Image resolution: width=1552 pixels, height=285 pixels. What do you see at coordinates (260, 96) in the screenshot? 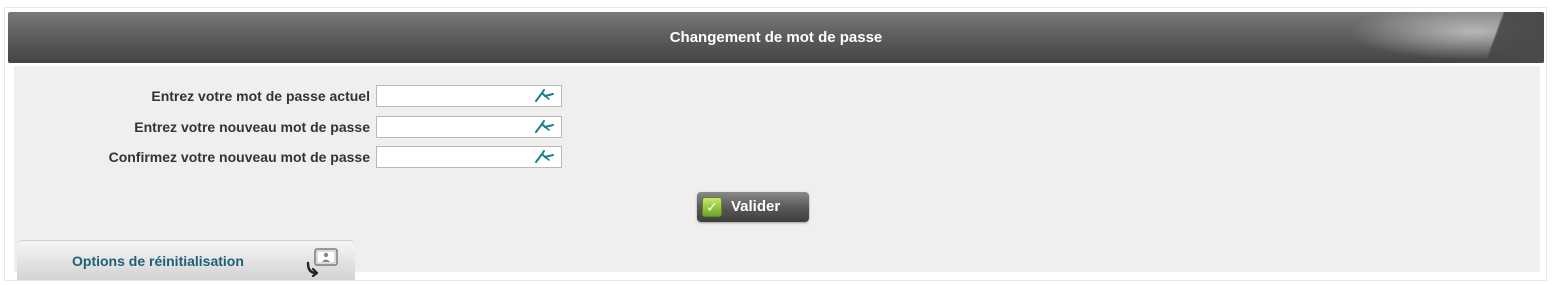
I see `current-password-label: Entrez votre mot de passe actuel` at bounding box center [260, 96].